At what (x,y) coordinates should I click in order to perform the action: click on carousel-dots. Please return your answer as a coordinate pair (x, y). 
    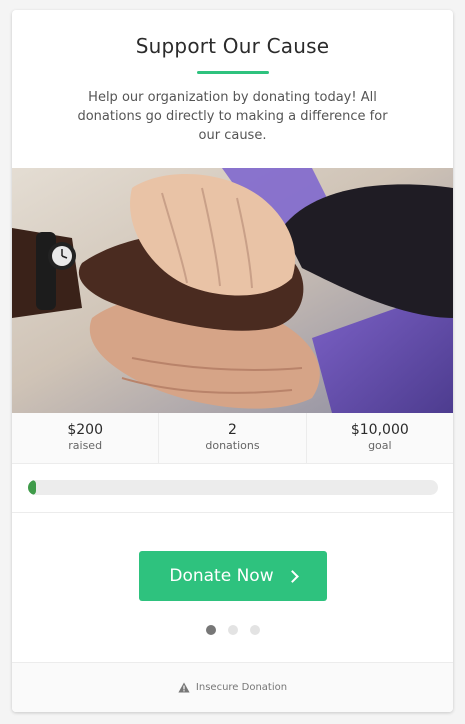
    Looking at the image, I should click on (232, 630).